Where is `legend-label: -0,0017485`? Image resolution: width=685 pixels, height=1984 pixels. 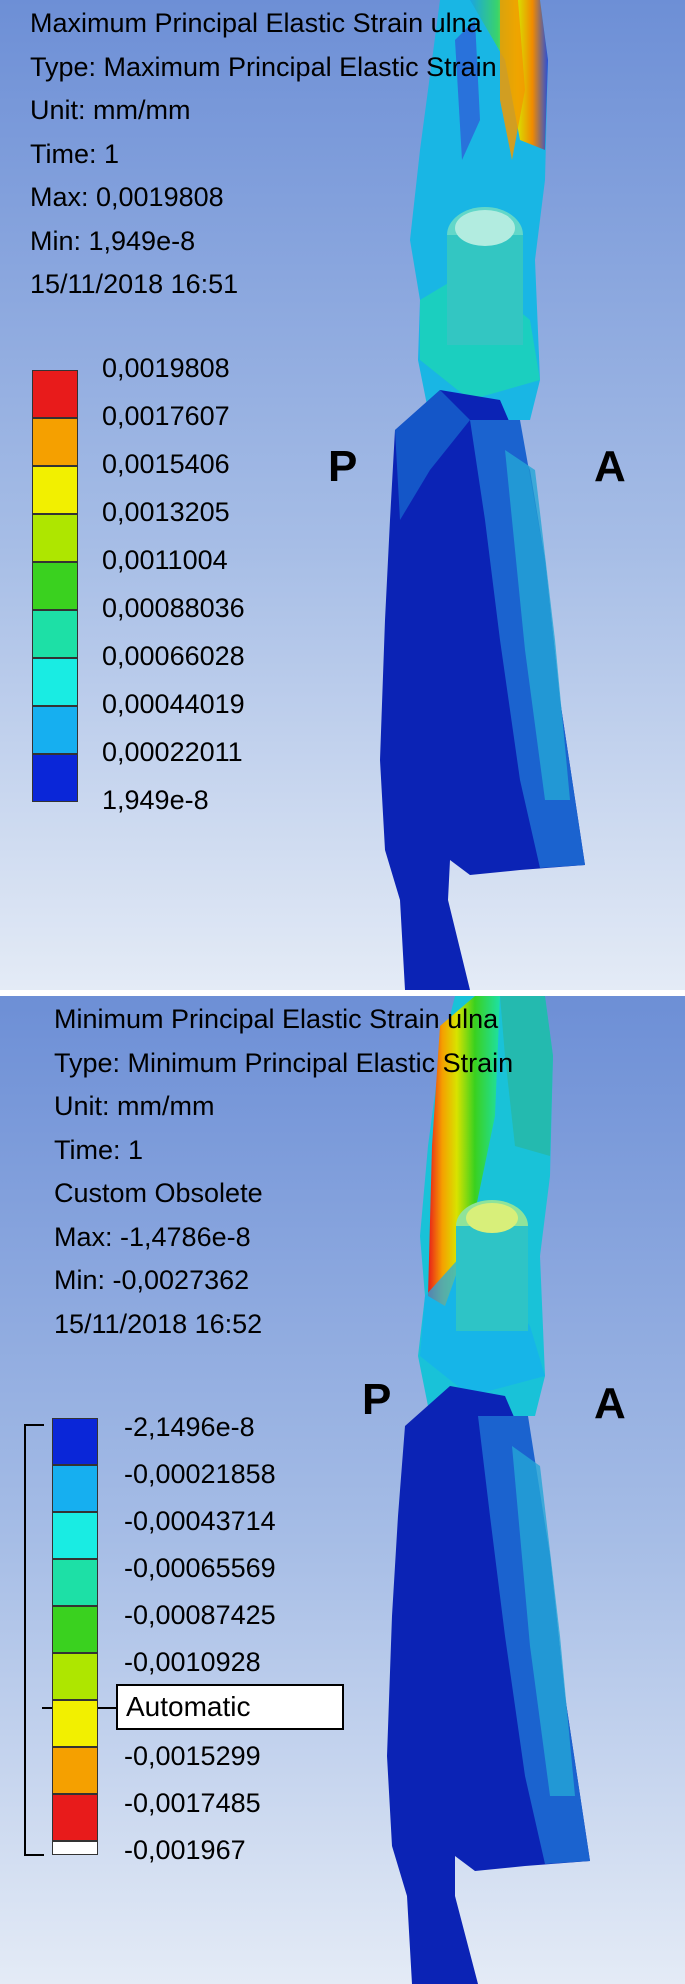
legend-label: -0,0017485 is located at coordinates (192, 1803).